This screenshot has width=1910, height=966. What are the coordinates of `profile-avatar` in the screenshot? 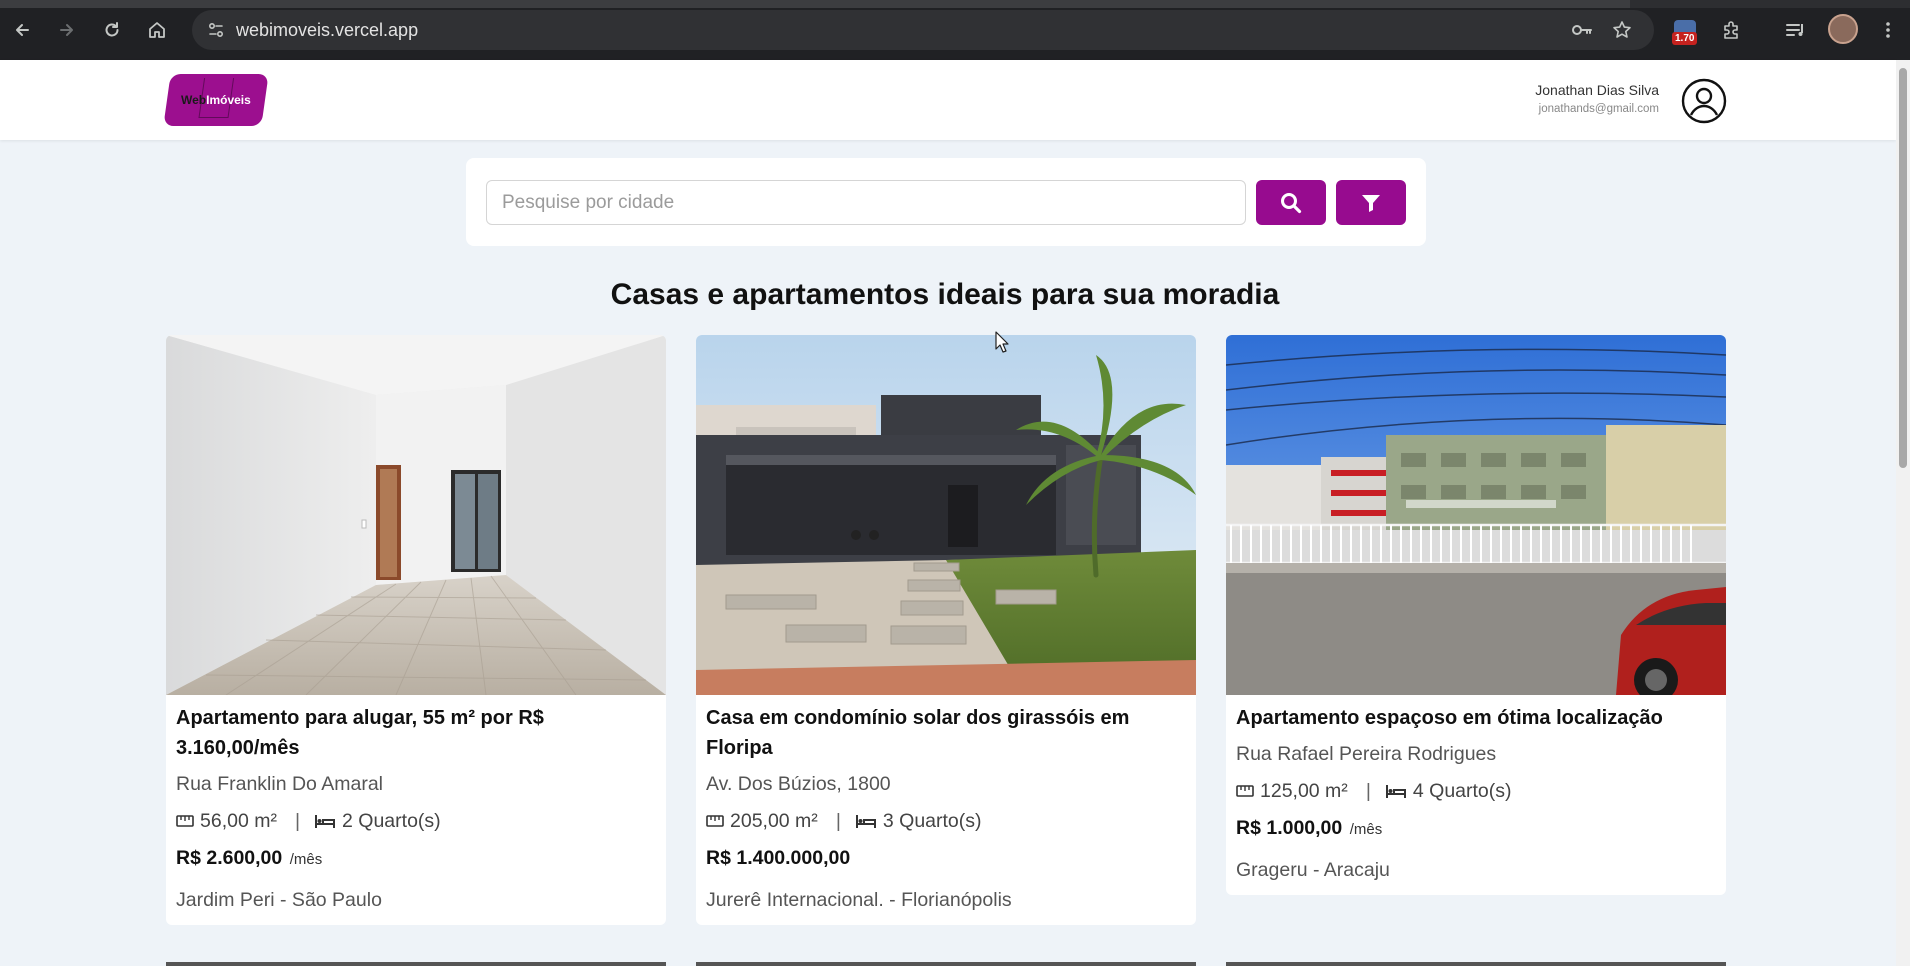 It's located at (1843, 29).